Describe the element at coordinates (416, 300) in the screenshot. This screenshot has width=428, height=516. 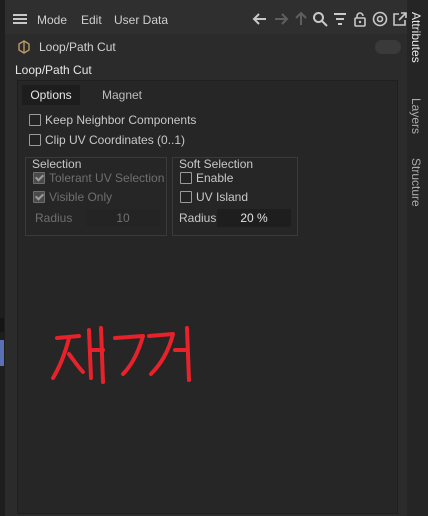
I see `vertical-scrollbar` at that location.